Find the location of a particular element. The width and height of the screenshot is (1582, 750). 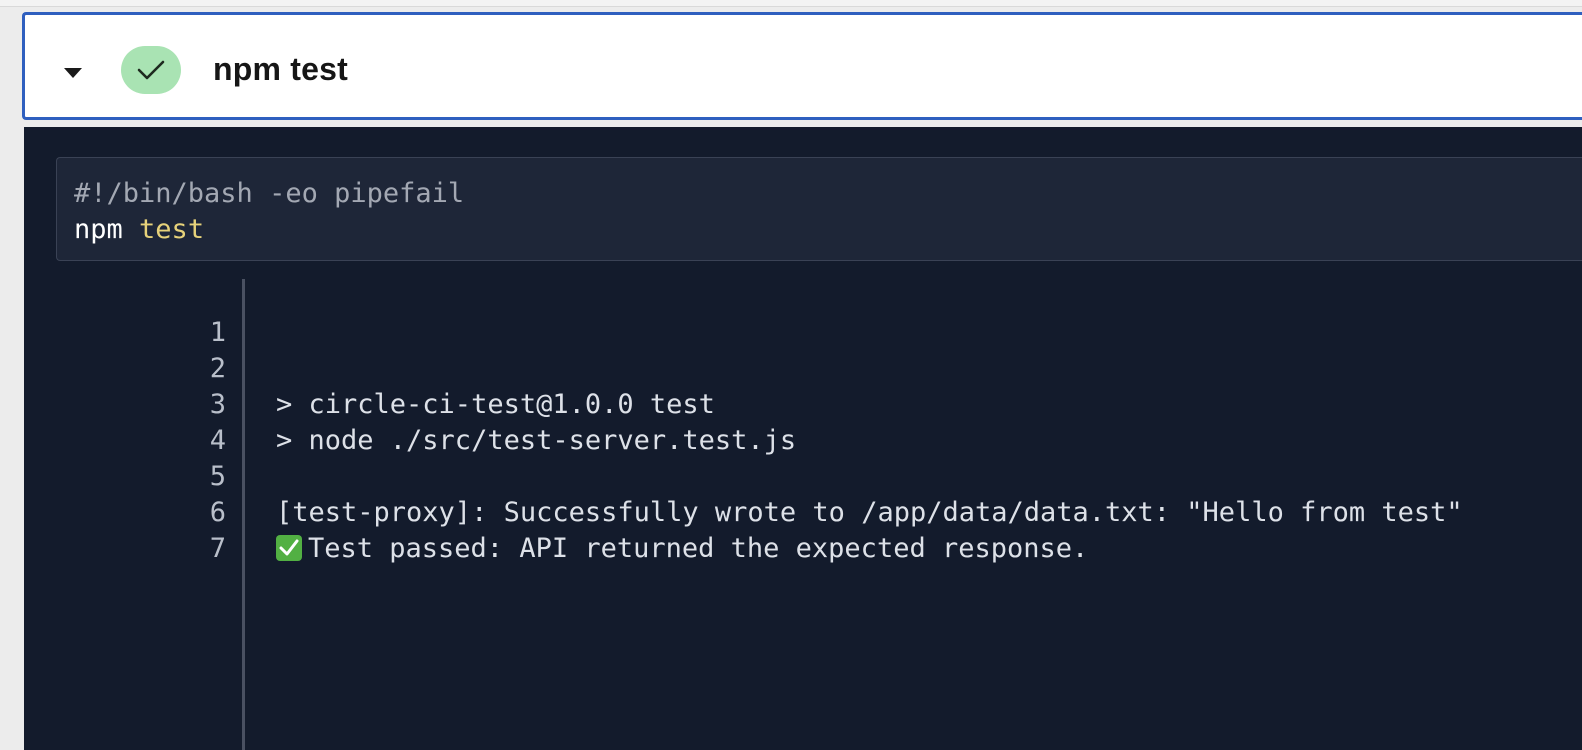

command-shebang: #!/bin/bash -eo pipefail is located at coordinates (269, 193).